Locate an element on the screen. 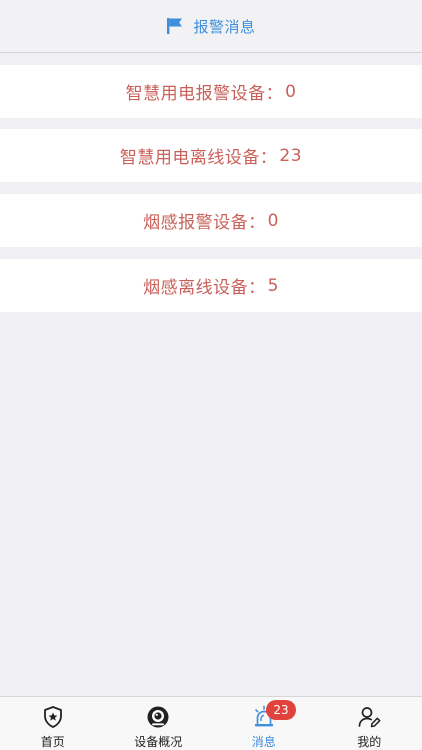 This screenshot has width=422, height=750. app-header: 报警消息 is located at coordinates (211, 26).